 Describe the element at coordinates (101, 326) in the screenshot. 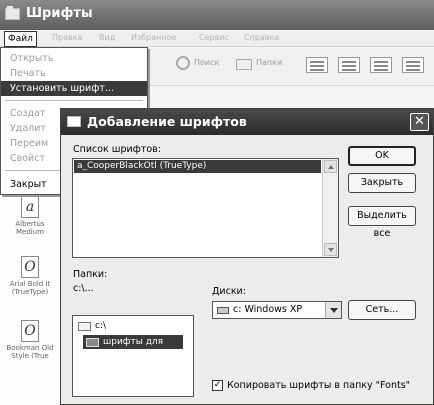

I see `folder-item-label: c:\` at that location.